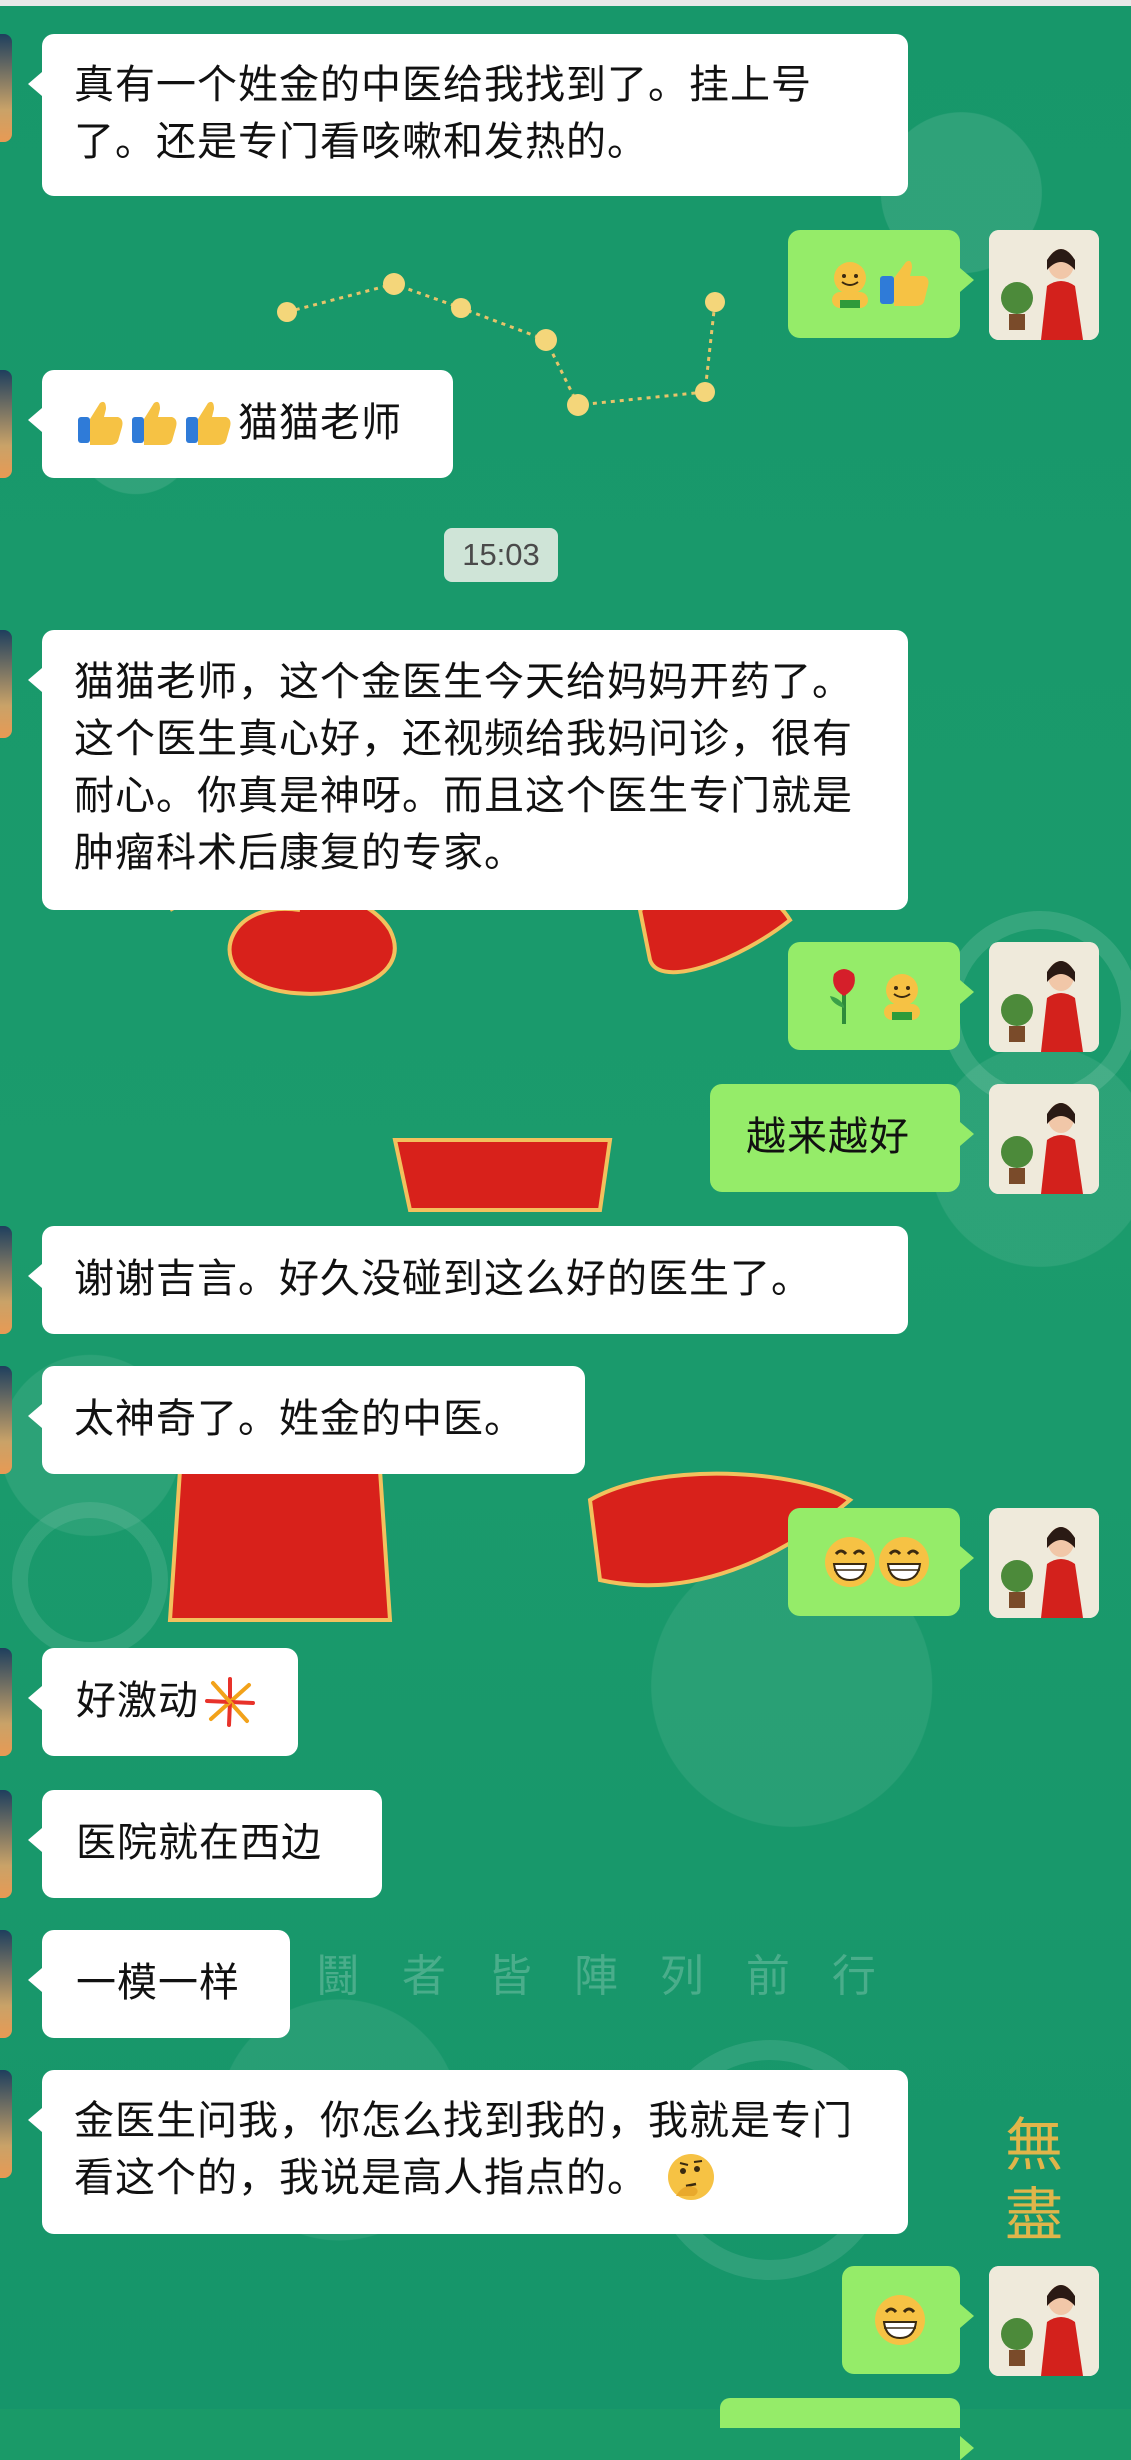 The width and height of the screenshot is (1131, 2460). I want to click on message-bubble: 猫猫老师, so click(240, 424).